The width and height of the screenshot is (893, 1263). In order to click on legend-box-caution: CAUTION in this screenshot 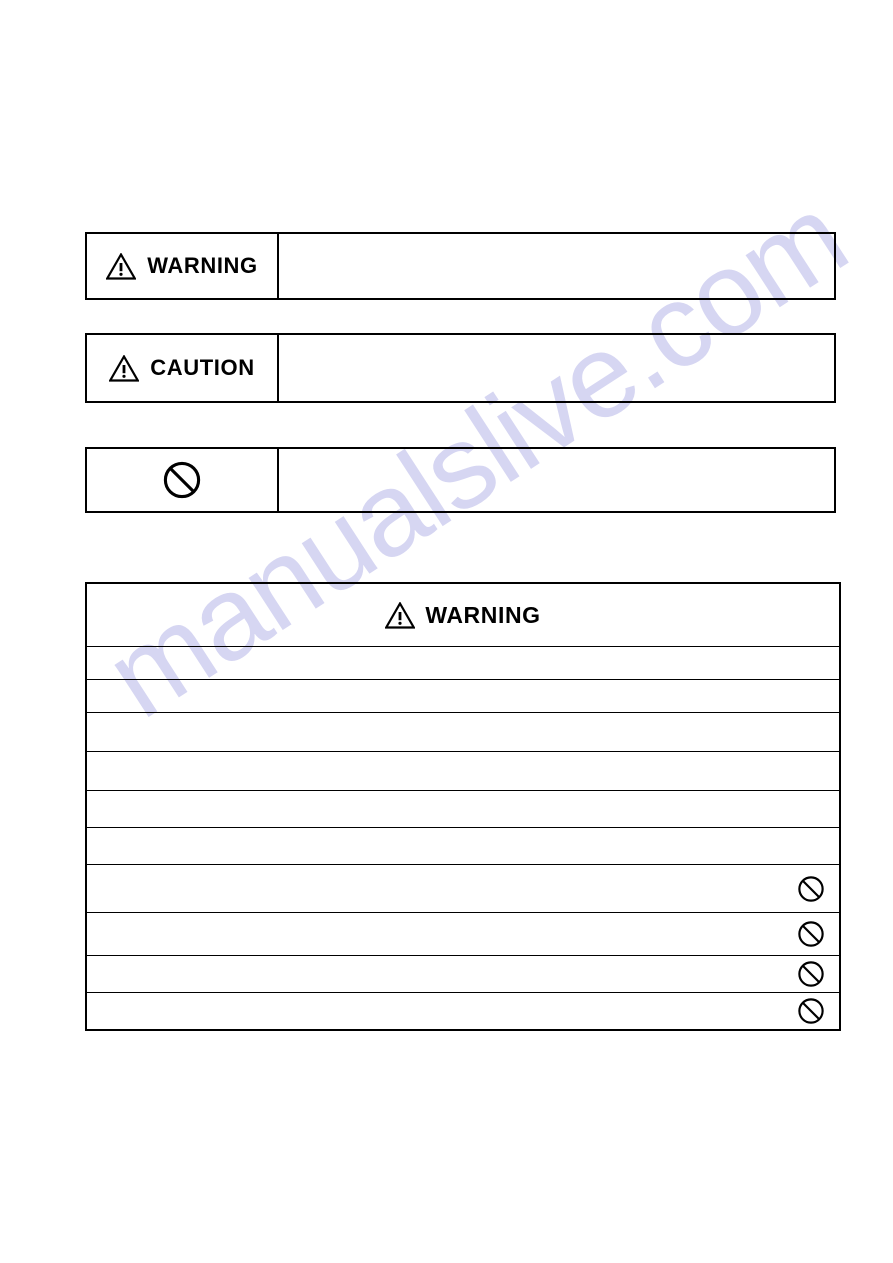, I will do `click(460, 368)`.